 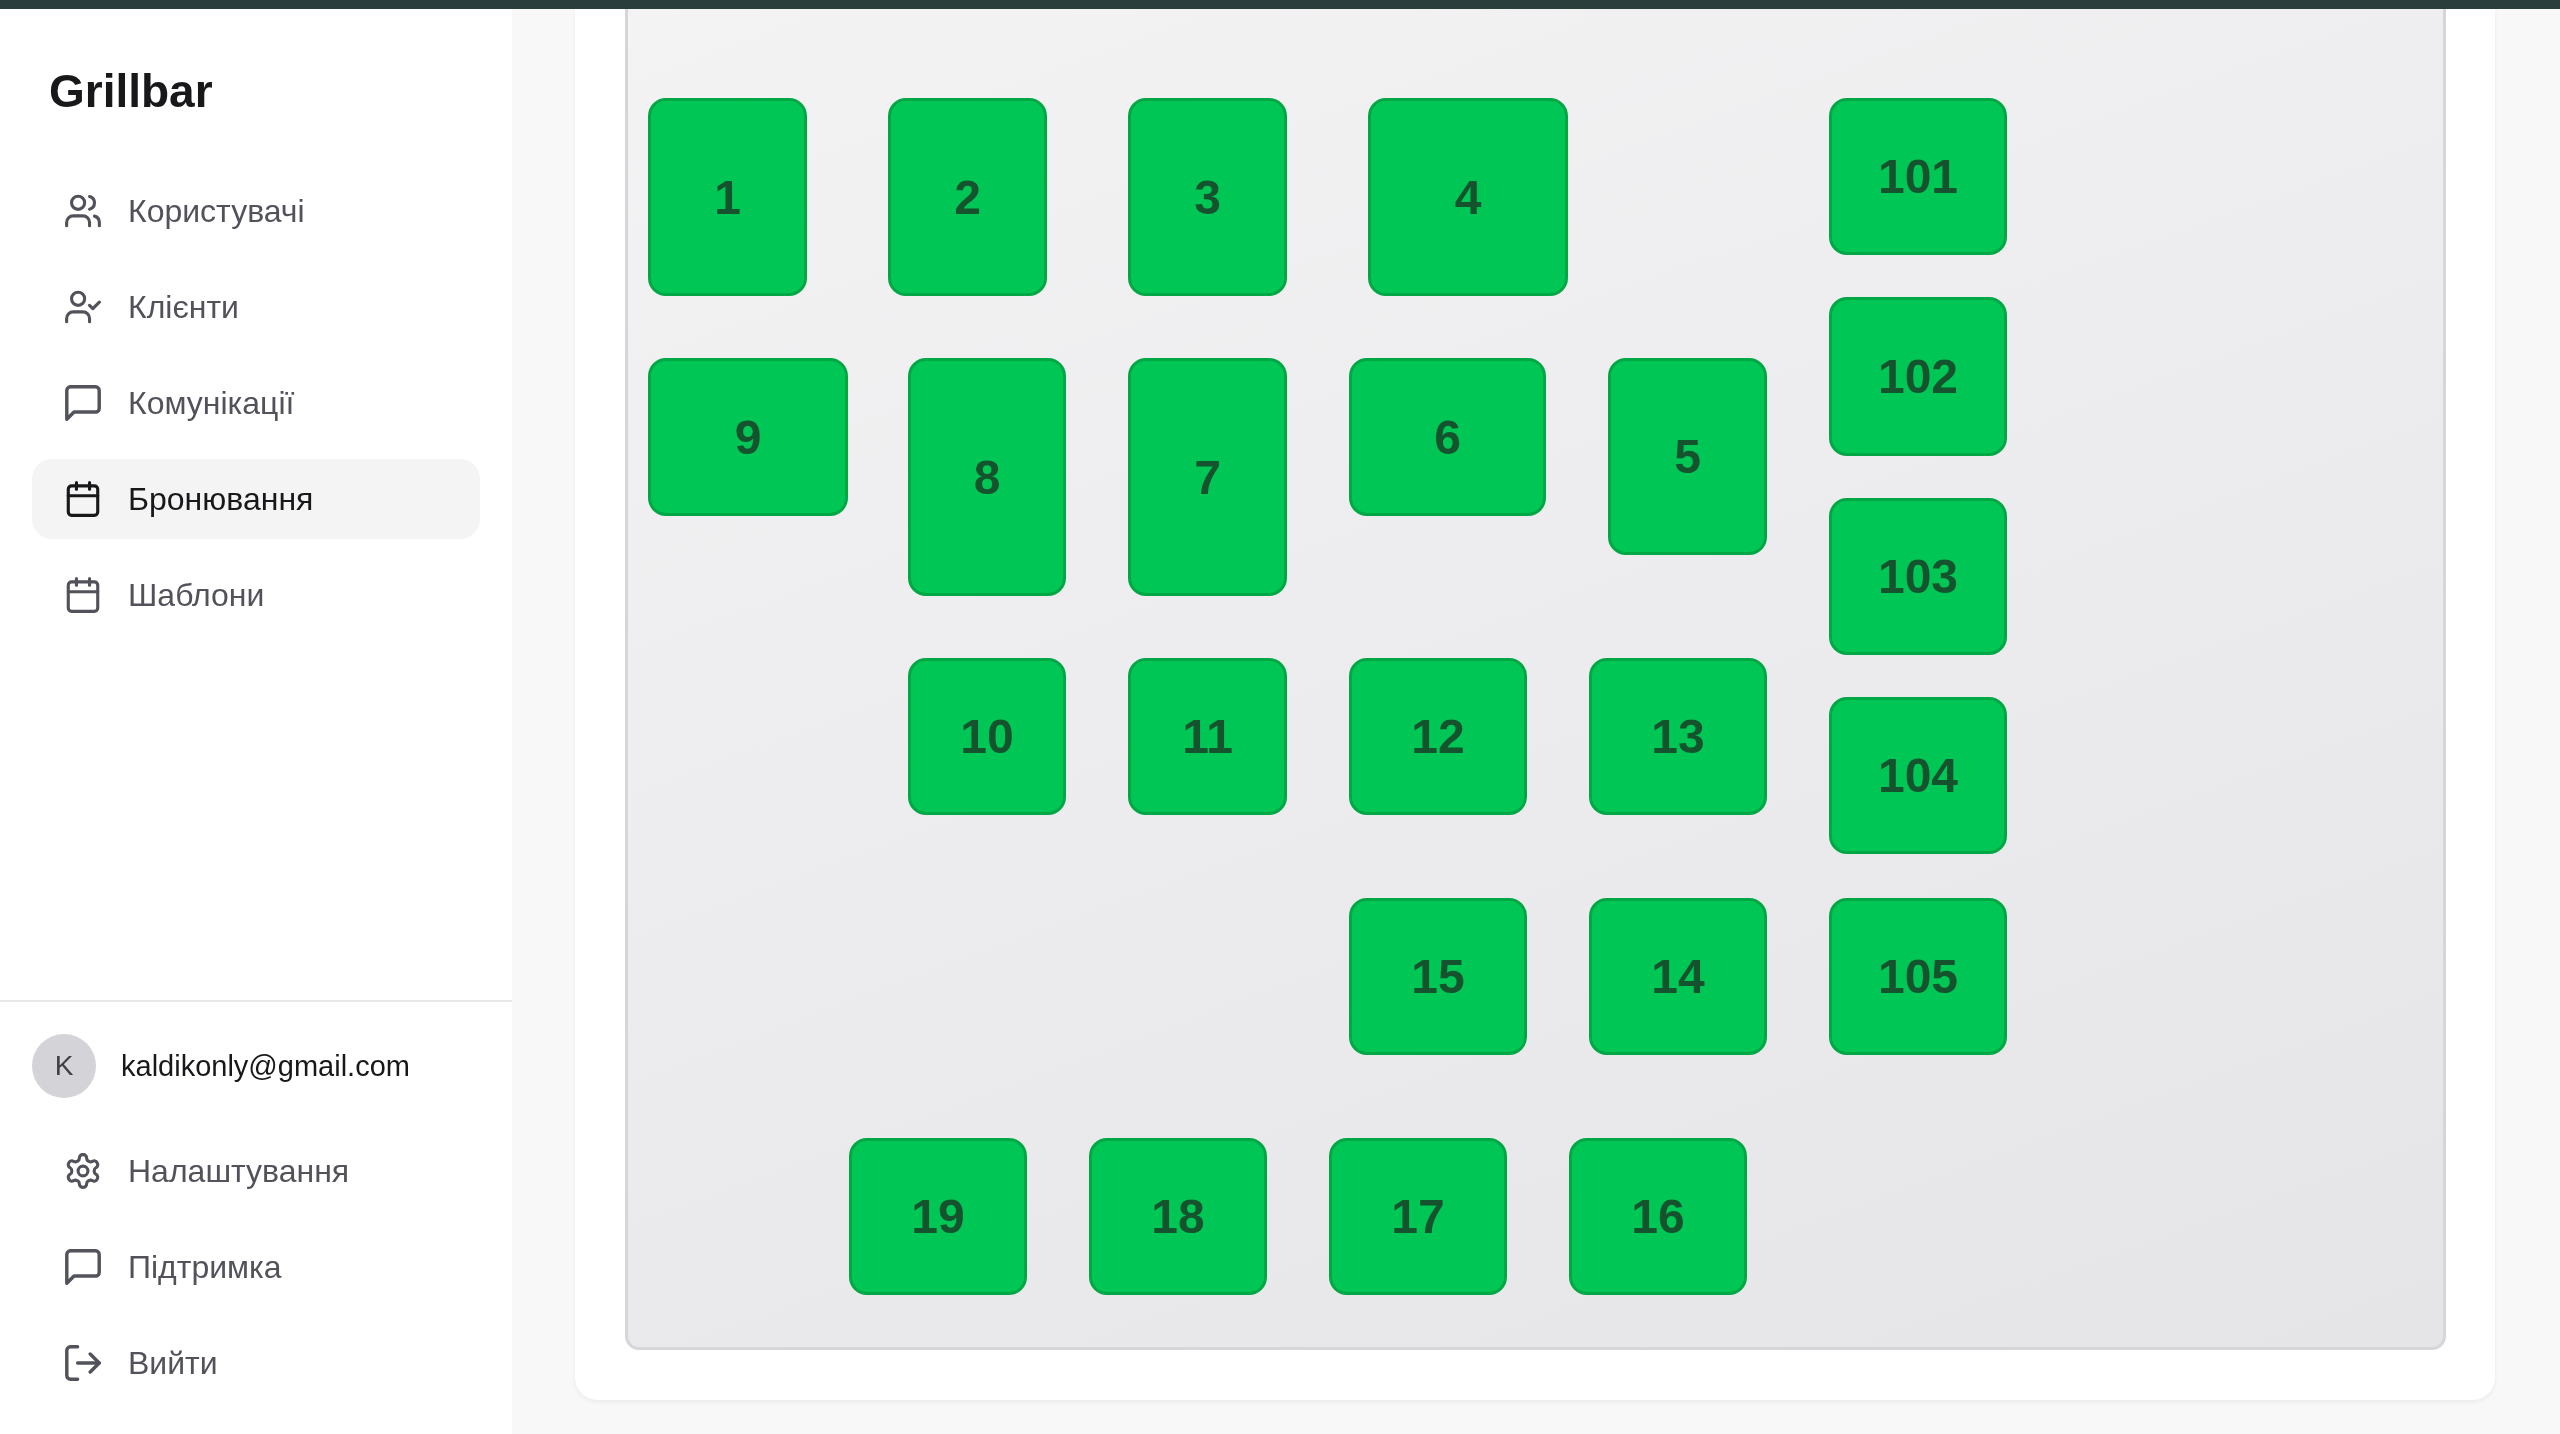 I want to click on avatar: K, so click(x=64, y=1066).